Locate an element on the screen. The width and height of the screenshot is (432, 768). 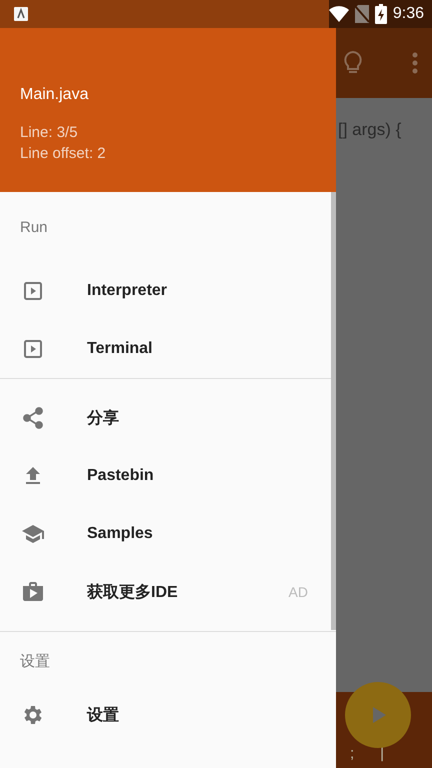
graduation-cap-icon is located at coordinates (33, 534).